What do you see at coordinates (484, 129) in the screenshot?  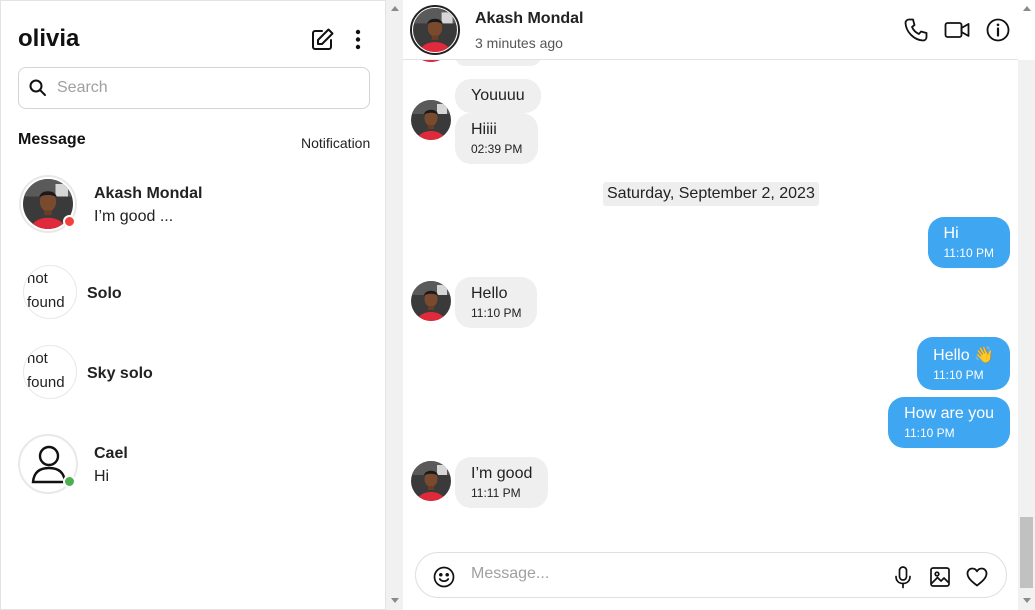 I see `message-text: Hiiii` at bounding box center [484, 129].